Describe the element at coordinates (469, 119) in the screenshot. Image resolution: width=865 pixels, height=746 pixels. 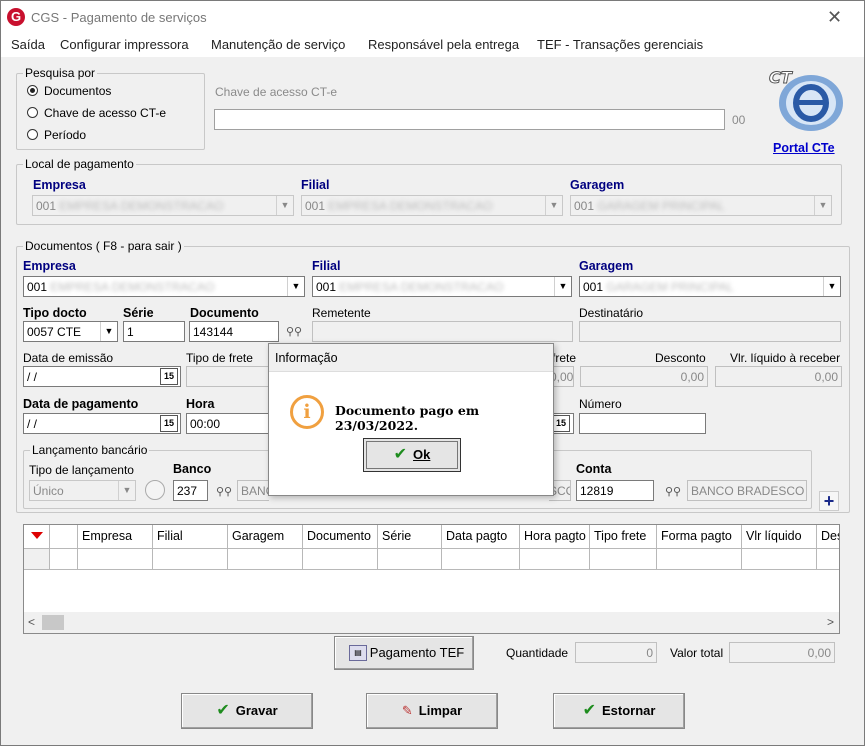
I see `chave-acesso-input` at that location.